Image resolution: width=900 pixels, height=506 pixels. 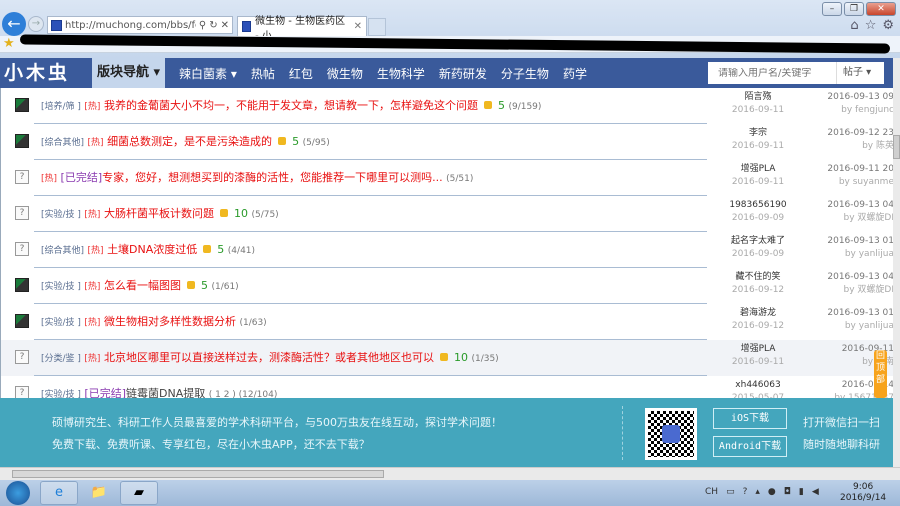 What do you see at coordinates (225, 25) in the screenshot?
I see `stop-icon: ✕` at bounding box center [225, 25].